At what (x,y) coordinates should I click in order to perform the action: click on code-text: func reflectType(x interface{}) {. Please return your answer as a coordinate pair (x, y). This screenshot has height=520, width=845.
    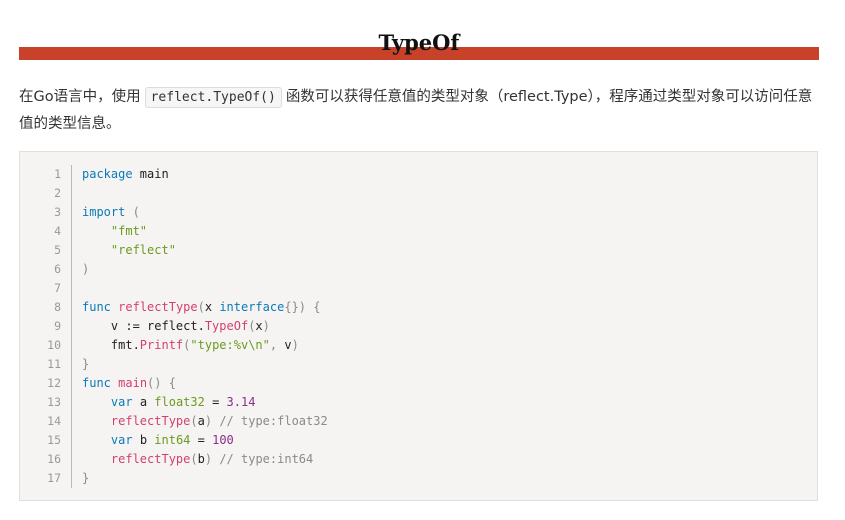
    Looking at the image, I should click on (196, 307).